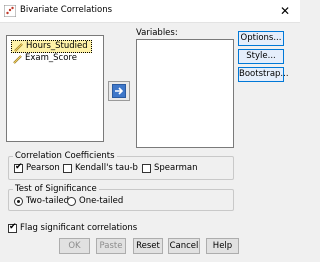 The height and width of the screenshot is (262, 320). I want to click on cancel-button: Cancel, so click(184, 246).